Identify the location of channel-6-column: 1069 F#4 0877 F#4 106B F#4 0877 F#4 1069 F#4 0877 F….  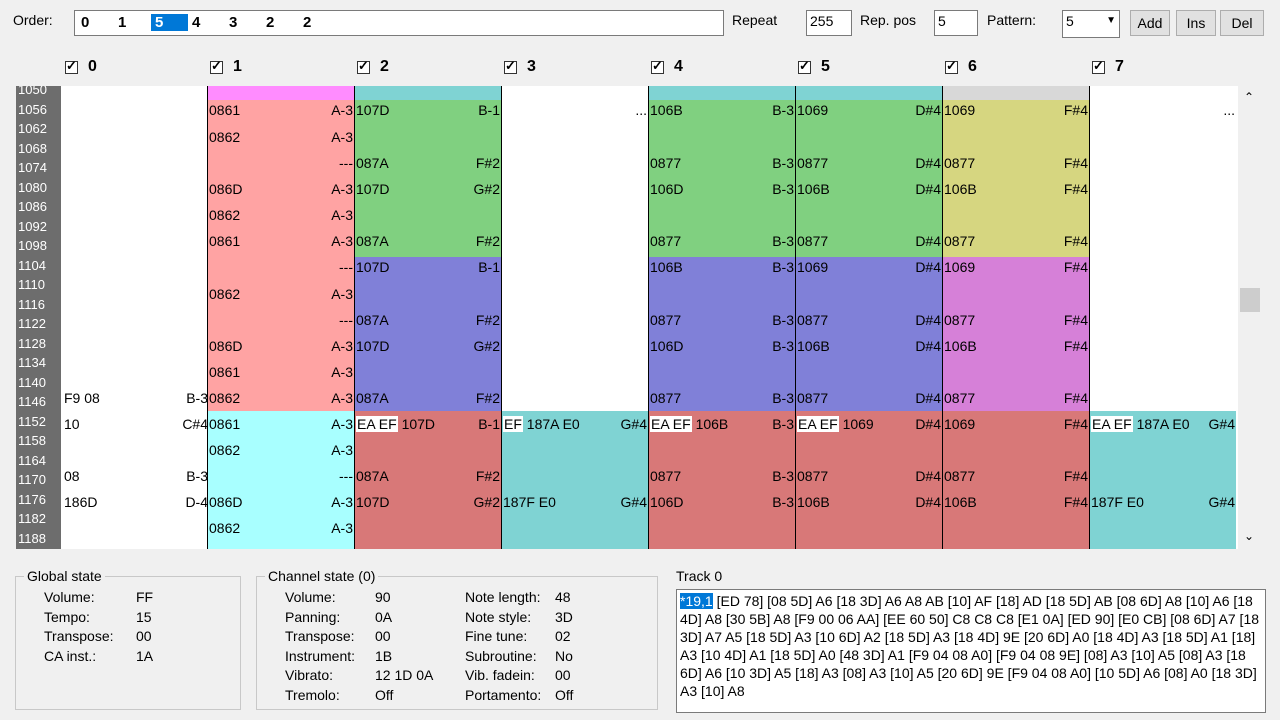
(1015, 317).